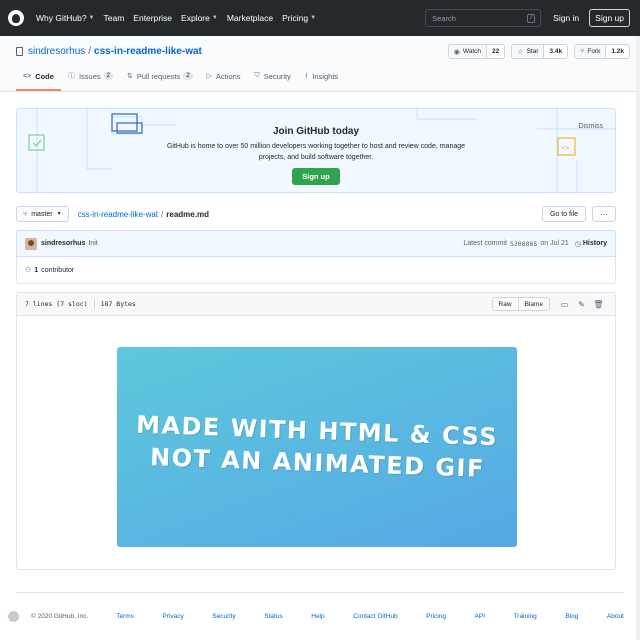 The image size is (640, 640). Describe the element at coordinates (604, 214) in the screenshot. I see `more-options-button: ···` at that location.